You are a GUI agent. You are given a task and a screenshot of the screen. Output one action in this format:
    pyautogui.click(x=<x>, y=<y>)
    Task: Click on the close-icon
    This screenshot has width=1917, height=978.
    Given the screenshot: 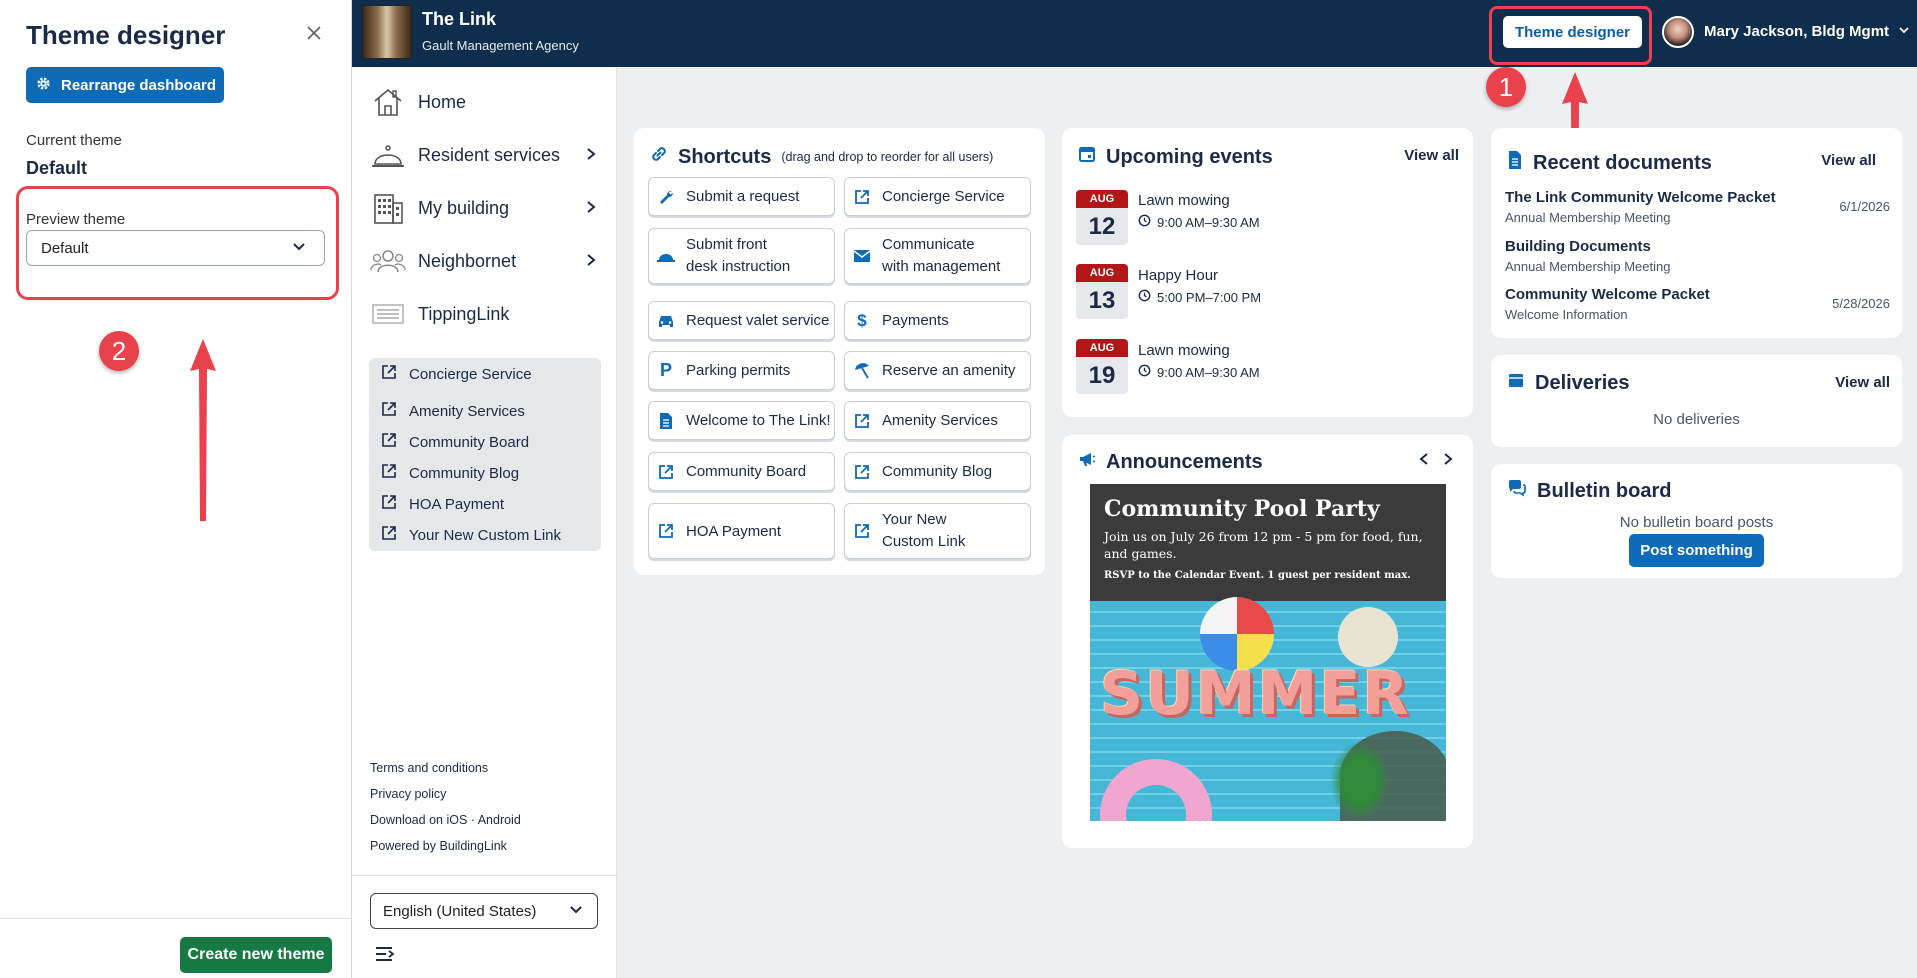 What is the action you would take?
    pyautogui.click(x=314, y=32)
    